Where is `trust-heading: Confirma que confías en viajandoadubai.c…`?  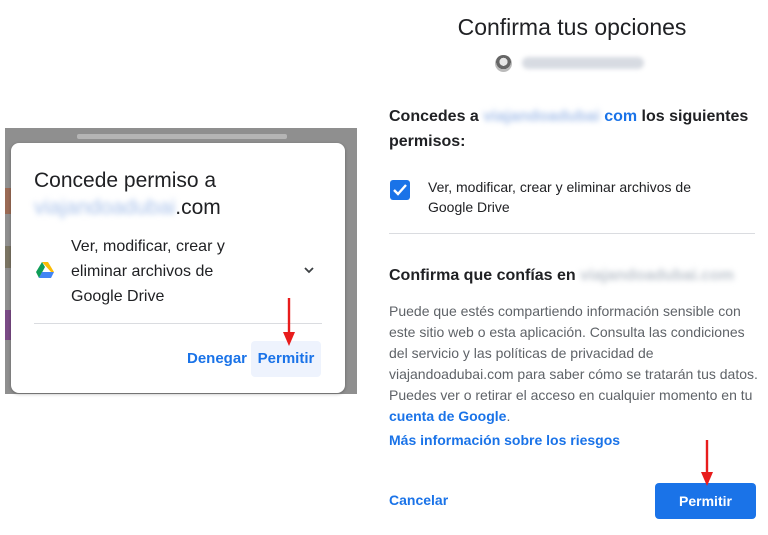 trust-heading: Confirma que confías en viajandoadubai.c… is located at coordinates (561, 275).